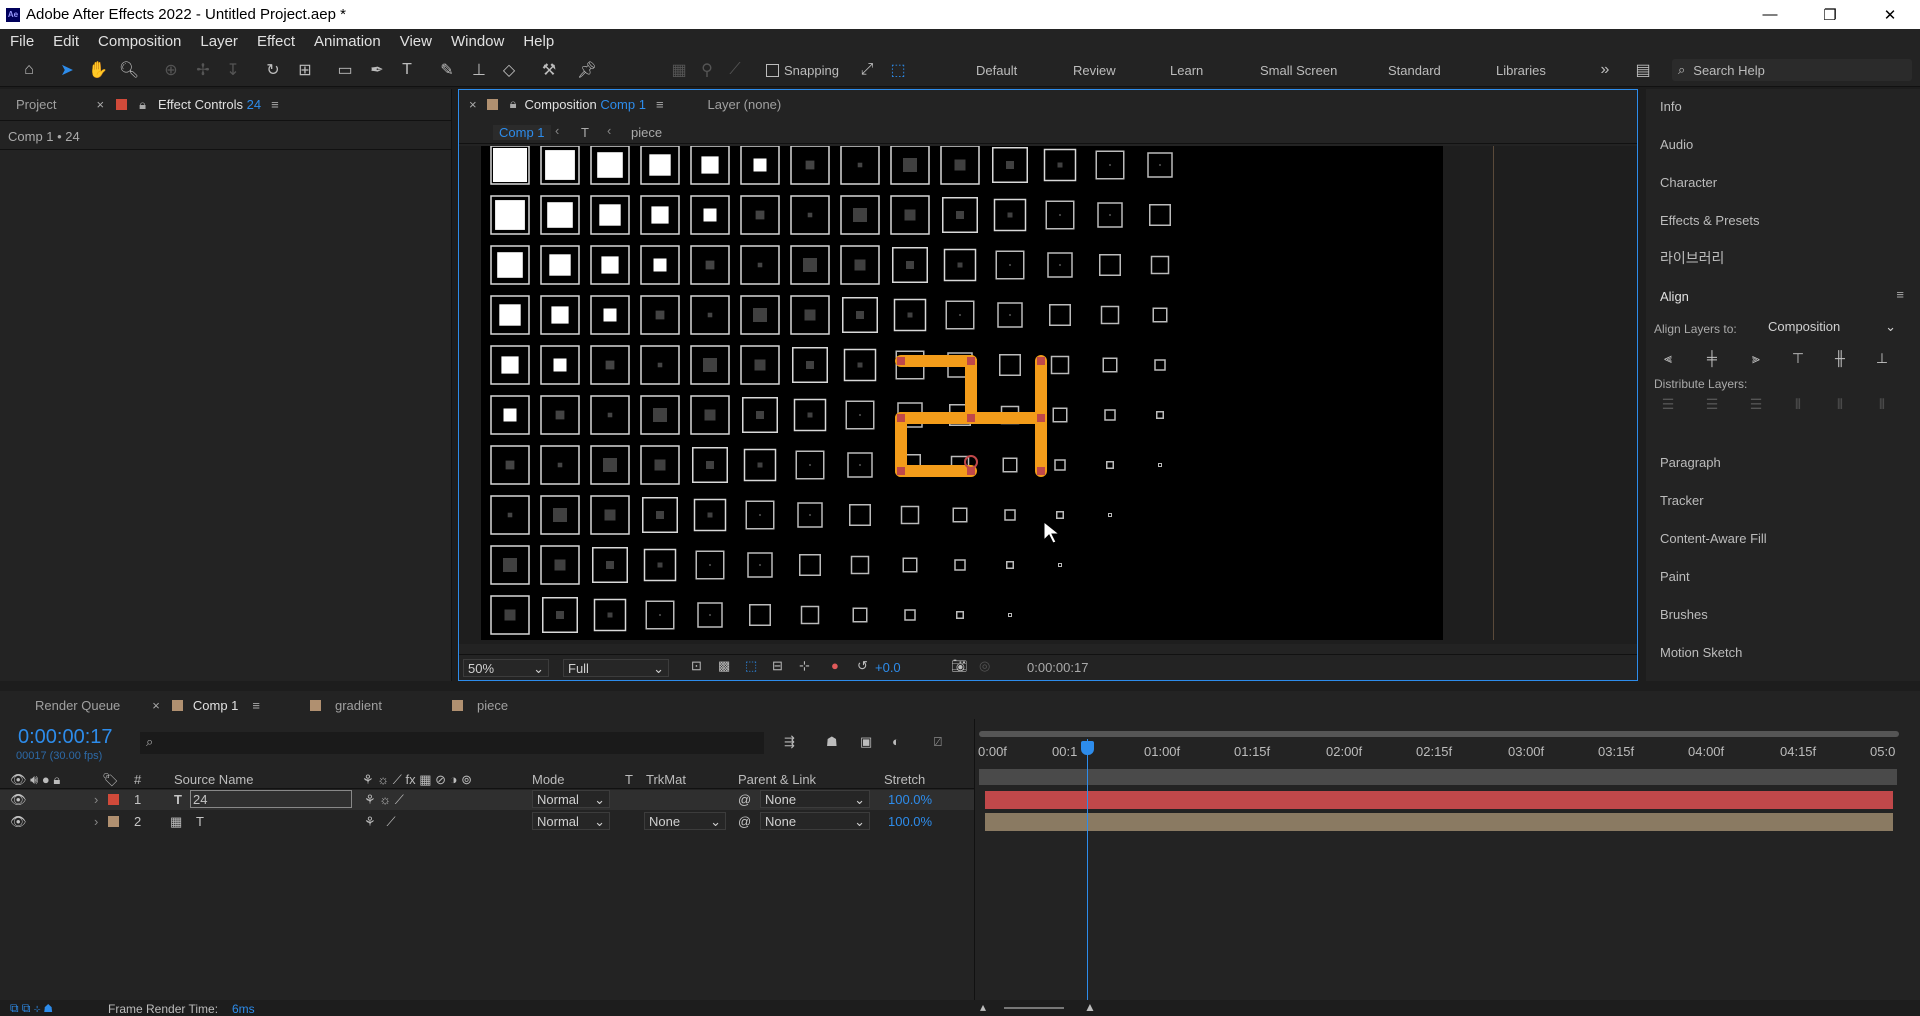 Image resolution: width=1920 pixels, height=1016 pixels. What do you see at coordinates (996, 70) in the screenshot?
I see `workspace-default: Default` at bounding box center [996, 70].